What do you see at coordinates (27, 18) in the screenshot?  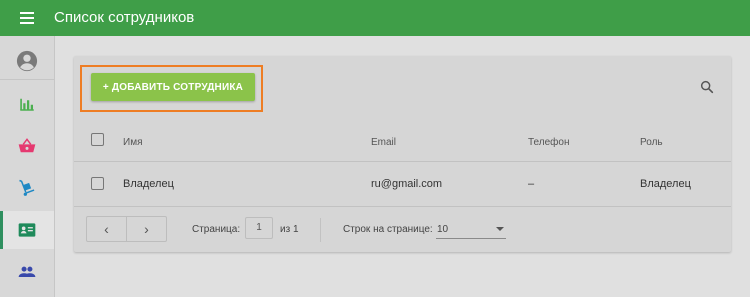 I see `menu-icon` at bounding box center [27, 18].